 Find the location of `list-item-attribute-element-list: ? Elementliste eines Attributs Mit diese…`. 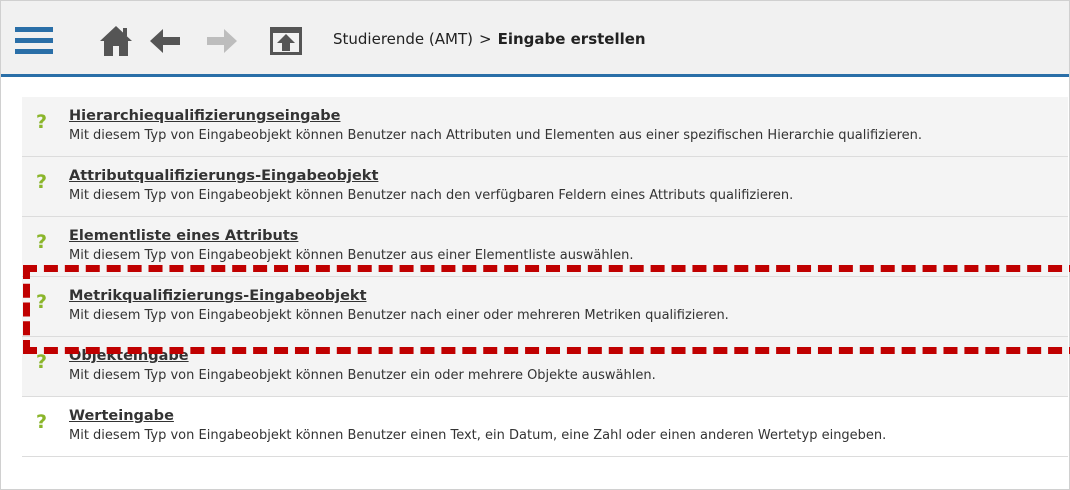

list-item-attribute-element-list: ? Elementliste eines Attributs Mit diese… is located at coordinates (545, 247).